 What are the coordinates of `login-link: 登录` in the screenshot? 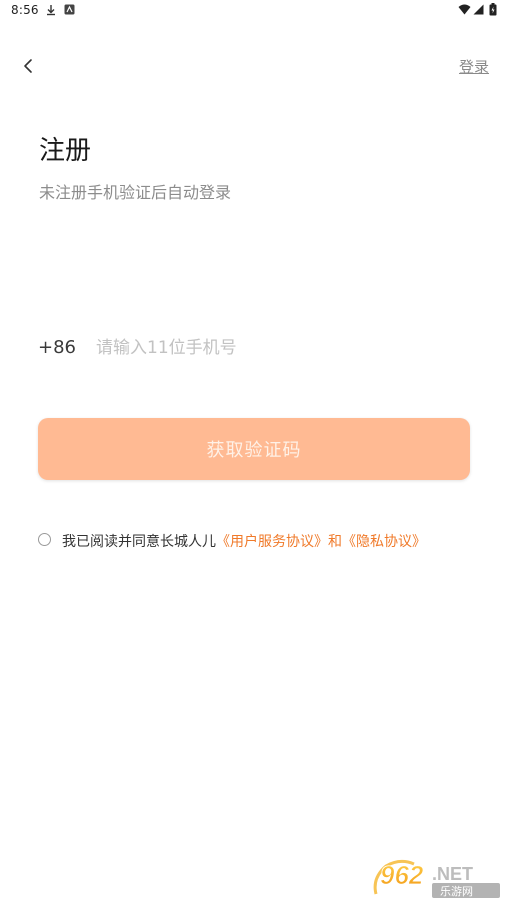 It's located at (474, 66).